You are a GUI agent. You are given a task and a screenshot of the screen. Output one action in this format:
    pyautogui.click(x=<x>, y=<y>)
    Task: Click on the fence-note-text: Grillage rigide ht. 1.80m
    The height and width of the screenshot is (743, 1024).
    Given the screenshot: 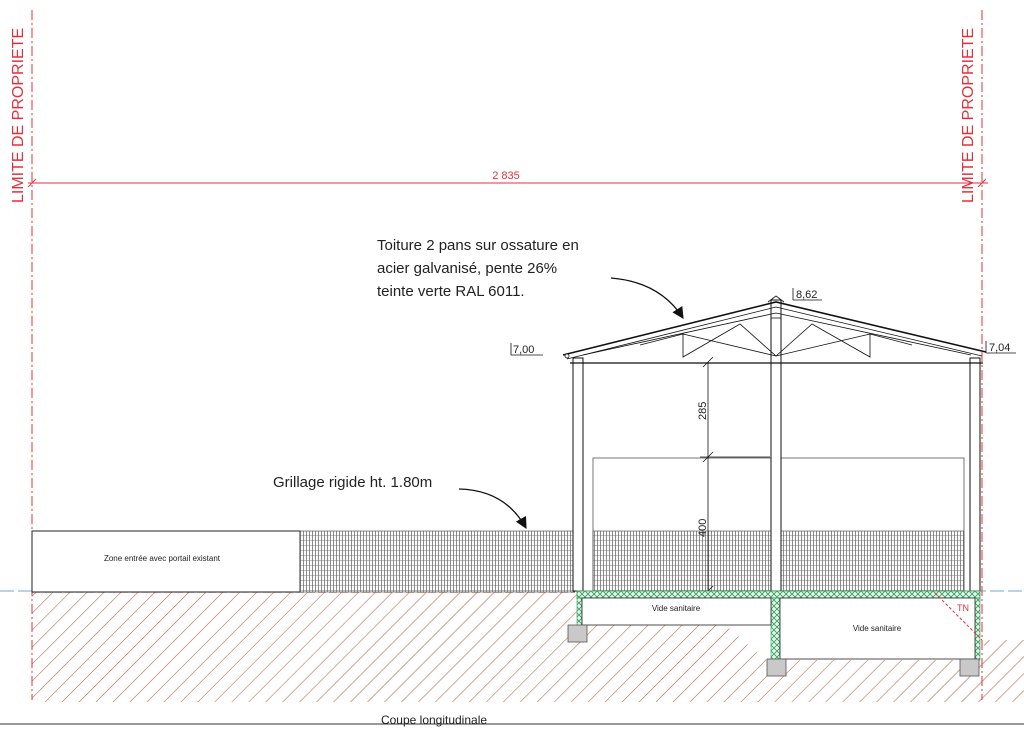 What is the action you would take?
    pyautogui.click(x=352, y=482)
    